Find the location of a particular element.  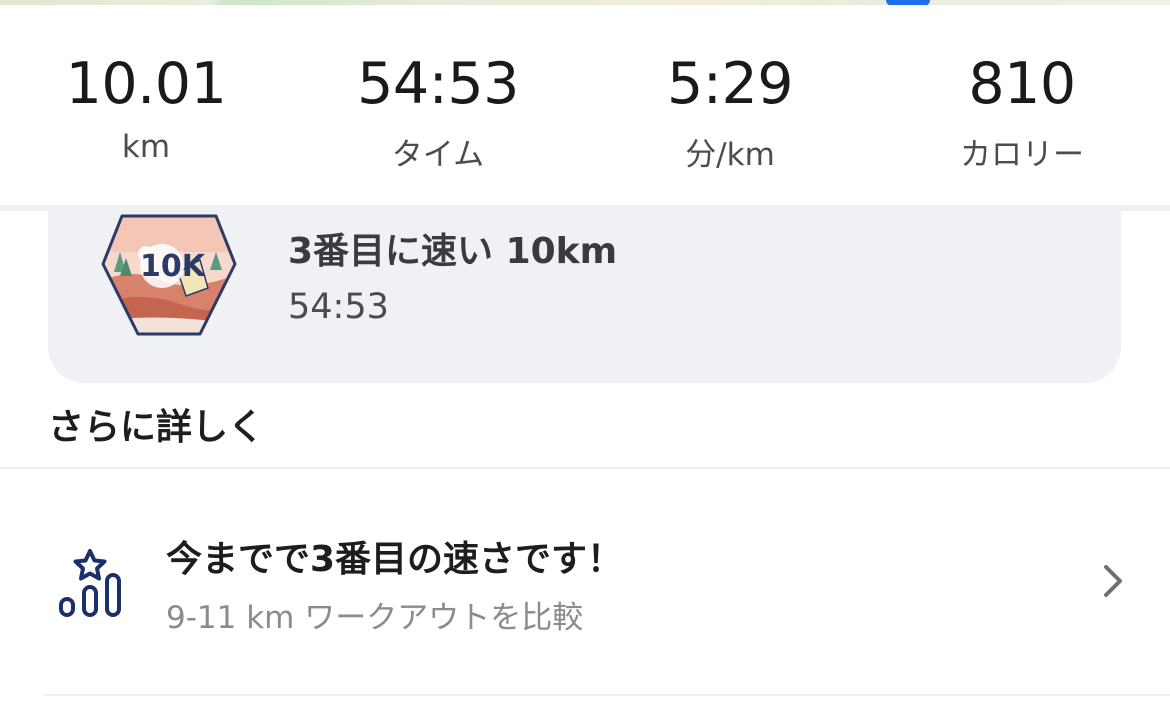

compare-title: 今までで3番目の速さです！ is located at coordinates (395, 559).